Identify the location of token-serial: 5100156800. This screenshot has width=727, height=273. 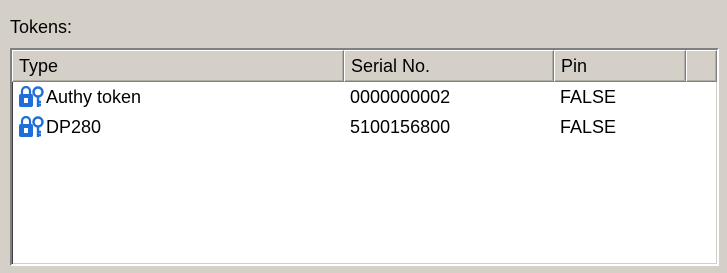
(400, 126).